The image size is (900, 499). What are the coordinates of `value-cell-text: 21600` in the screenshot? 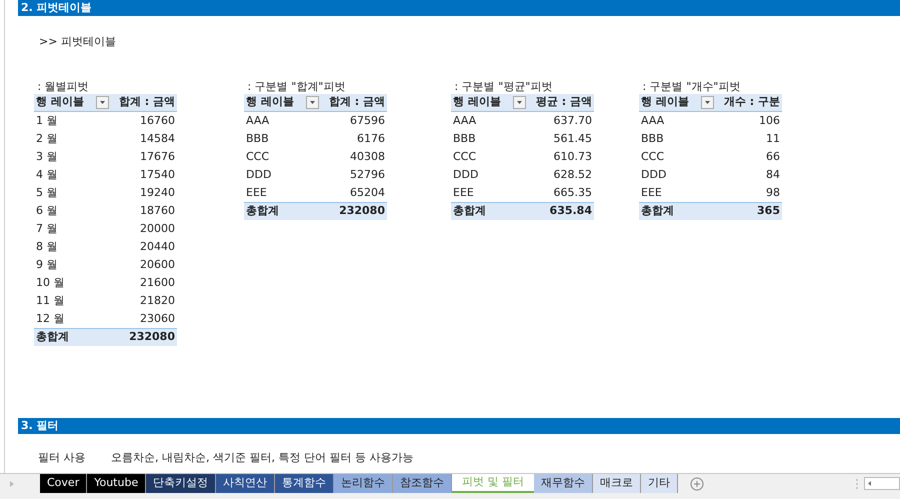 It's located at (158, 282).